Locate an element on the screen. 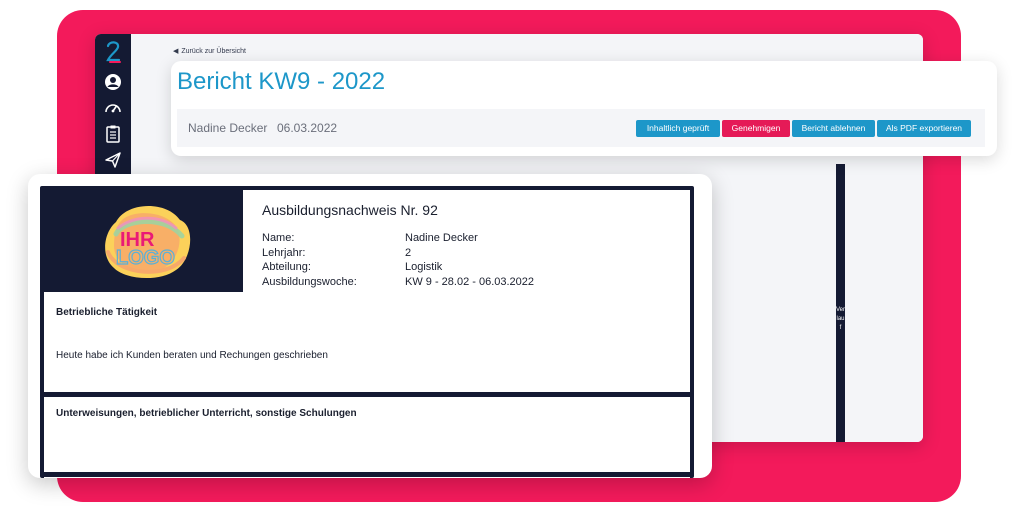 The height and width of the screenshot is (514, 1024). company-logo-panel: IHR LOGO is located at coordinates (143, 241).